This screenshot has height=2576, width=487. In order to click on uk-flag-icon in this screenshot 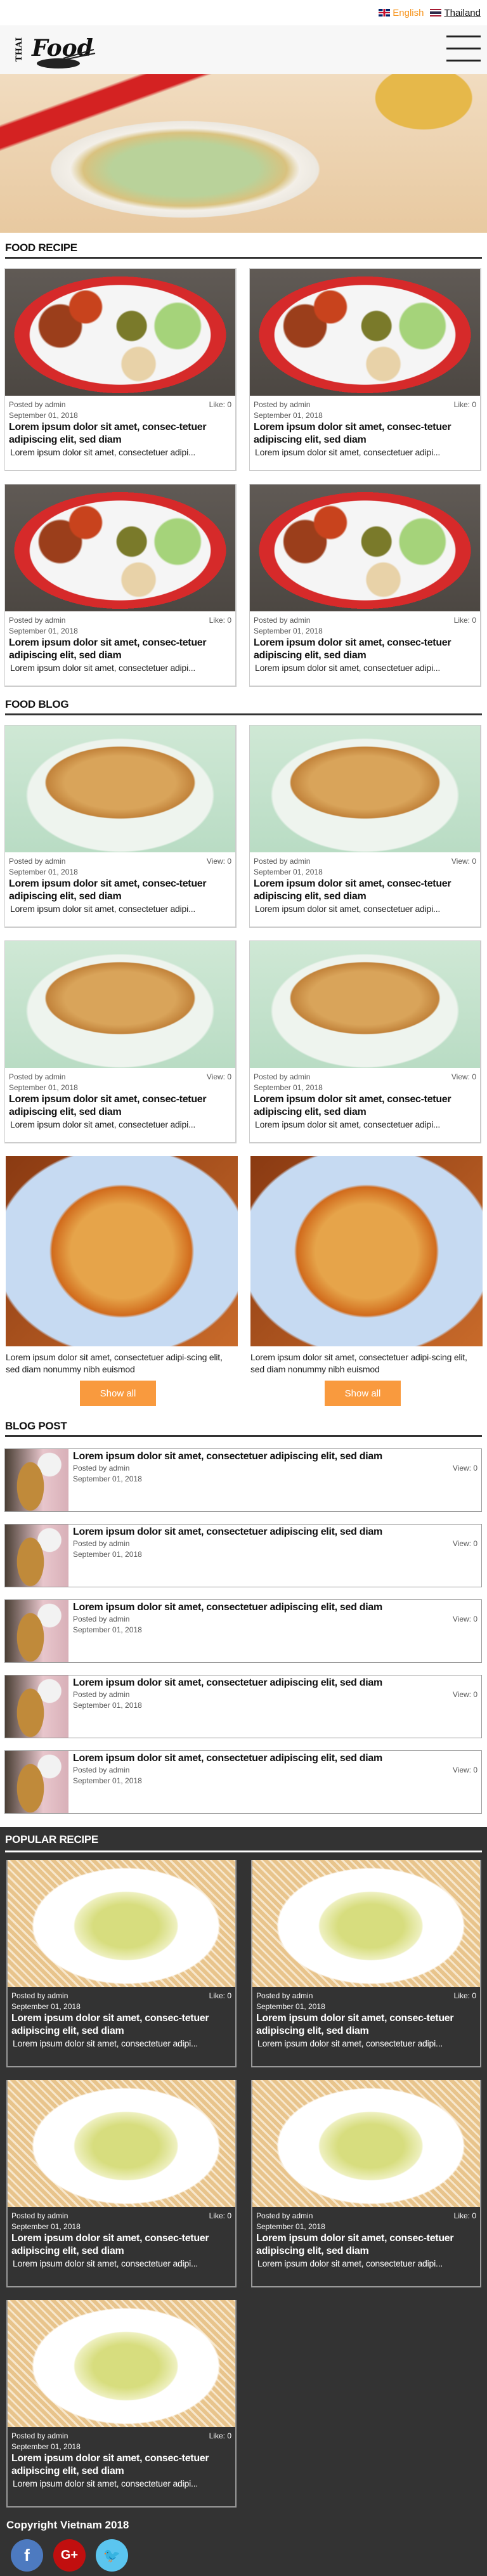, I will do `click(385, 13)`.